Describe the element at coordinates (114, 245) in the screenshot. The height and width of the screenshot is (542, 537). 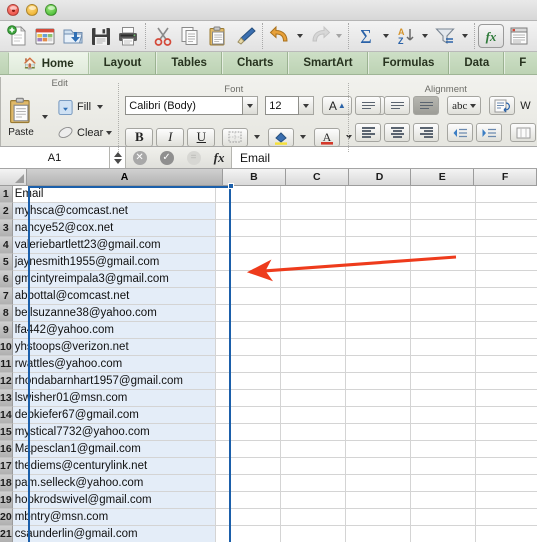
I see `cell-a4: valeriebartlett23@gmail.com` at that location.